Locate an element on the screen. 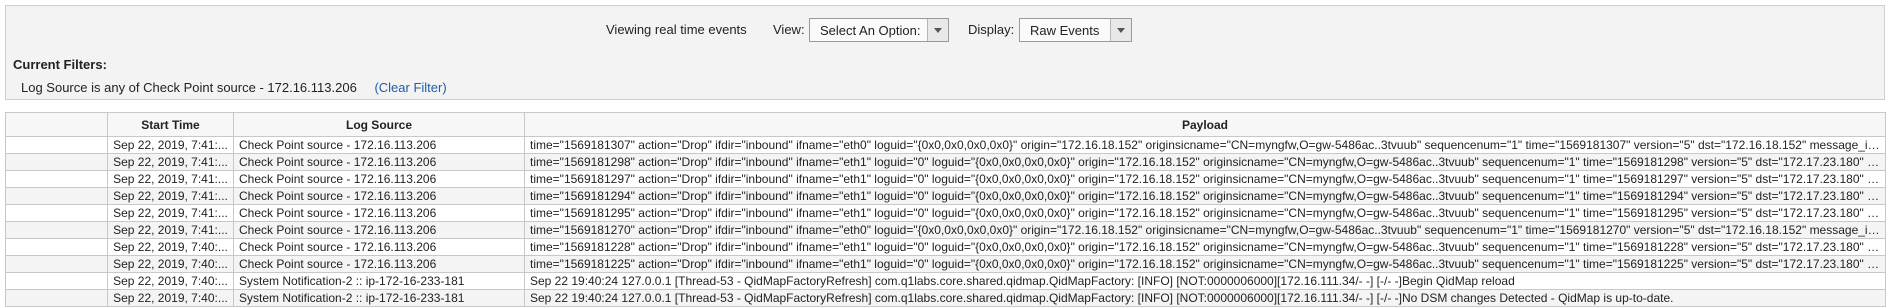 This screenshot has height=308, width=1895. table-header-row: Start Time Log Source Payload is located at coordinates (945, 124).